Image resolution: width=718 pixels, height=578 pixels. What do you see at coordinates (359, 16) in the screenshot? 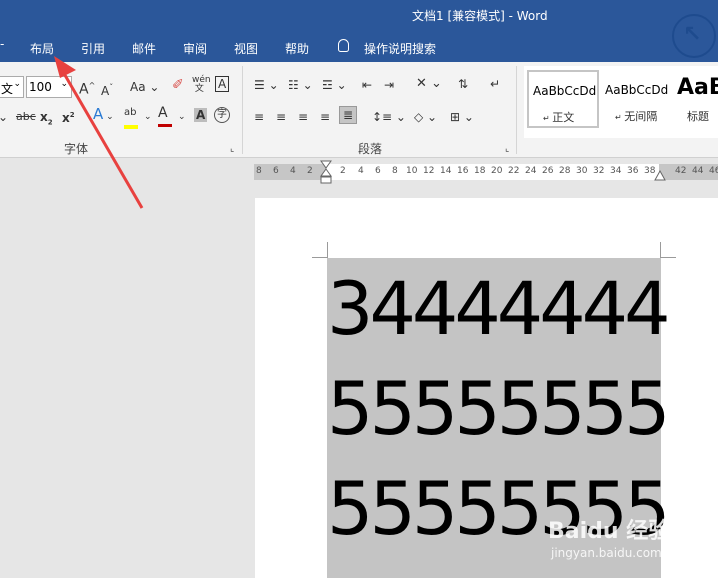
I see `title-bar: 文档1 [兼容模式] - Word` at bounding box center [359, 16].